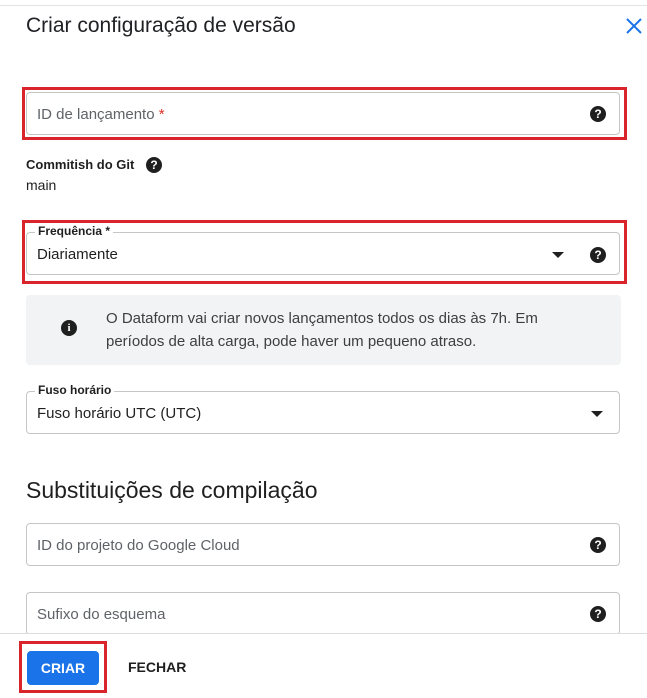 The image size is (647, 698). What do you see at coordinates (41, 185) in the screenshot?
I see `git-commitish-value: main` at bounding box center [41, 185].